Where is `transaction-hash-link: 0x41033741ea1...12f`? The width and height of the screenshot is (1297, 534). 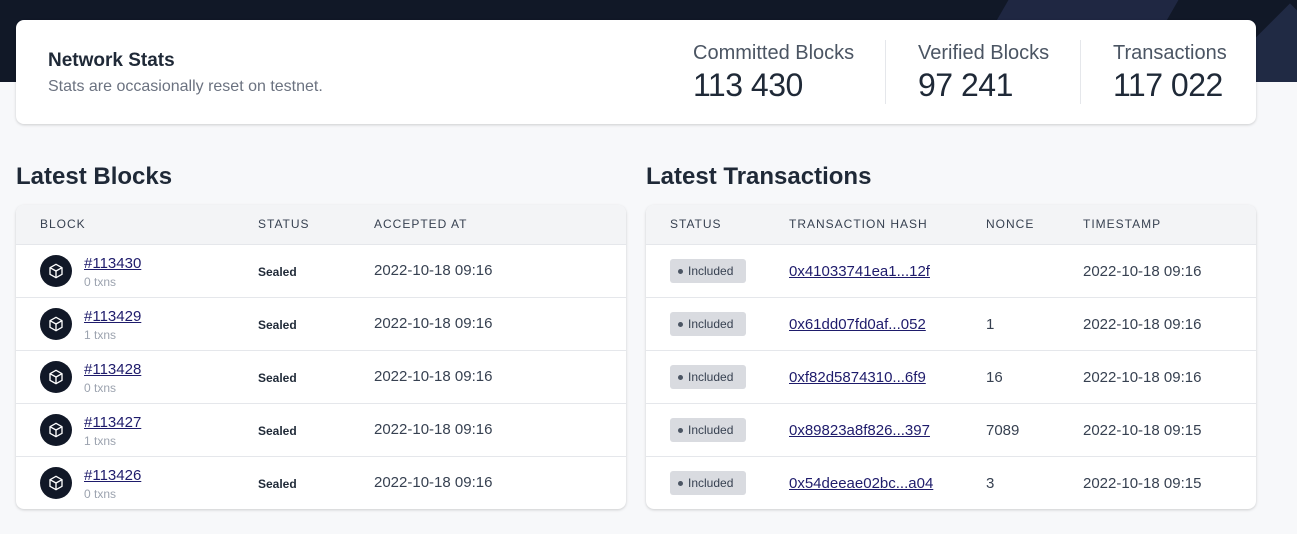
transaction-hash-link: 0x41033741ea1...12f is located at coordinates (859, 271).